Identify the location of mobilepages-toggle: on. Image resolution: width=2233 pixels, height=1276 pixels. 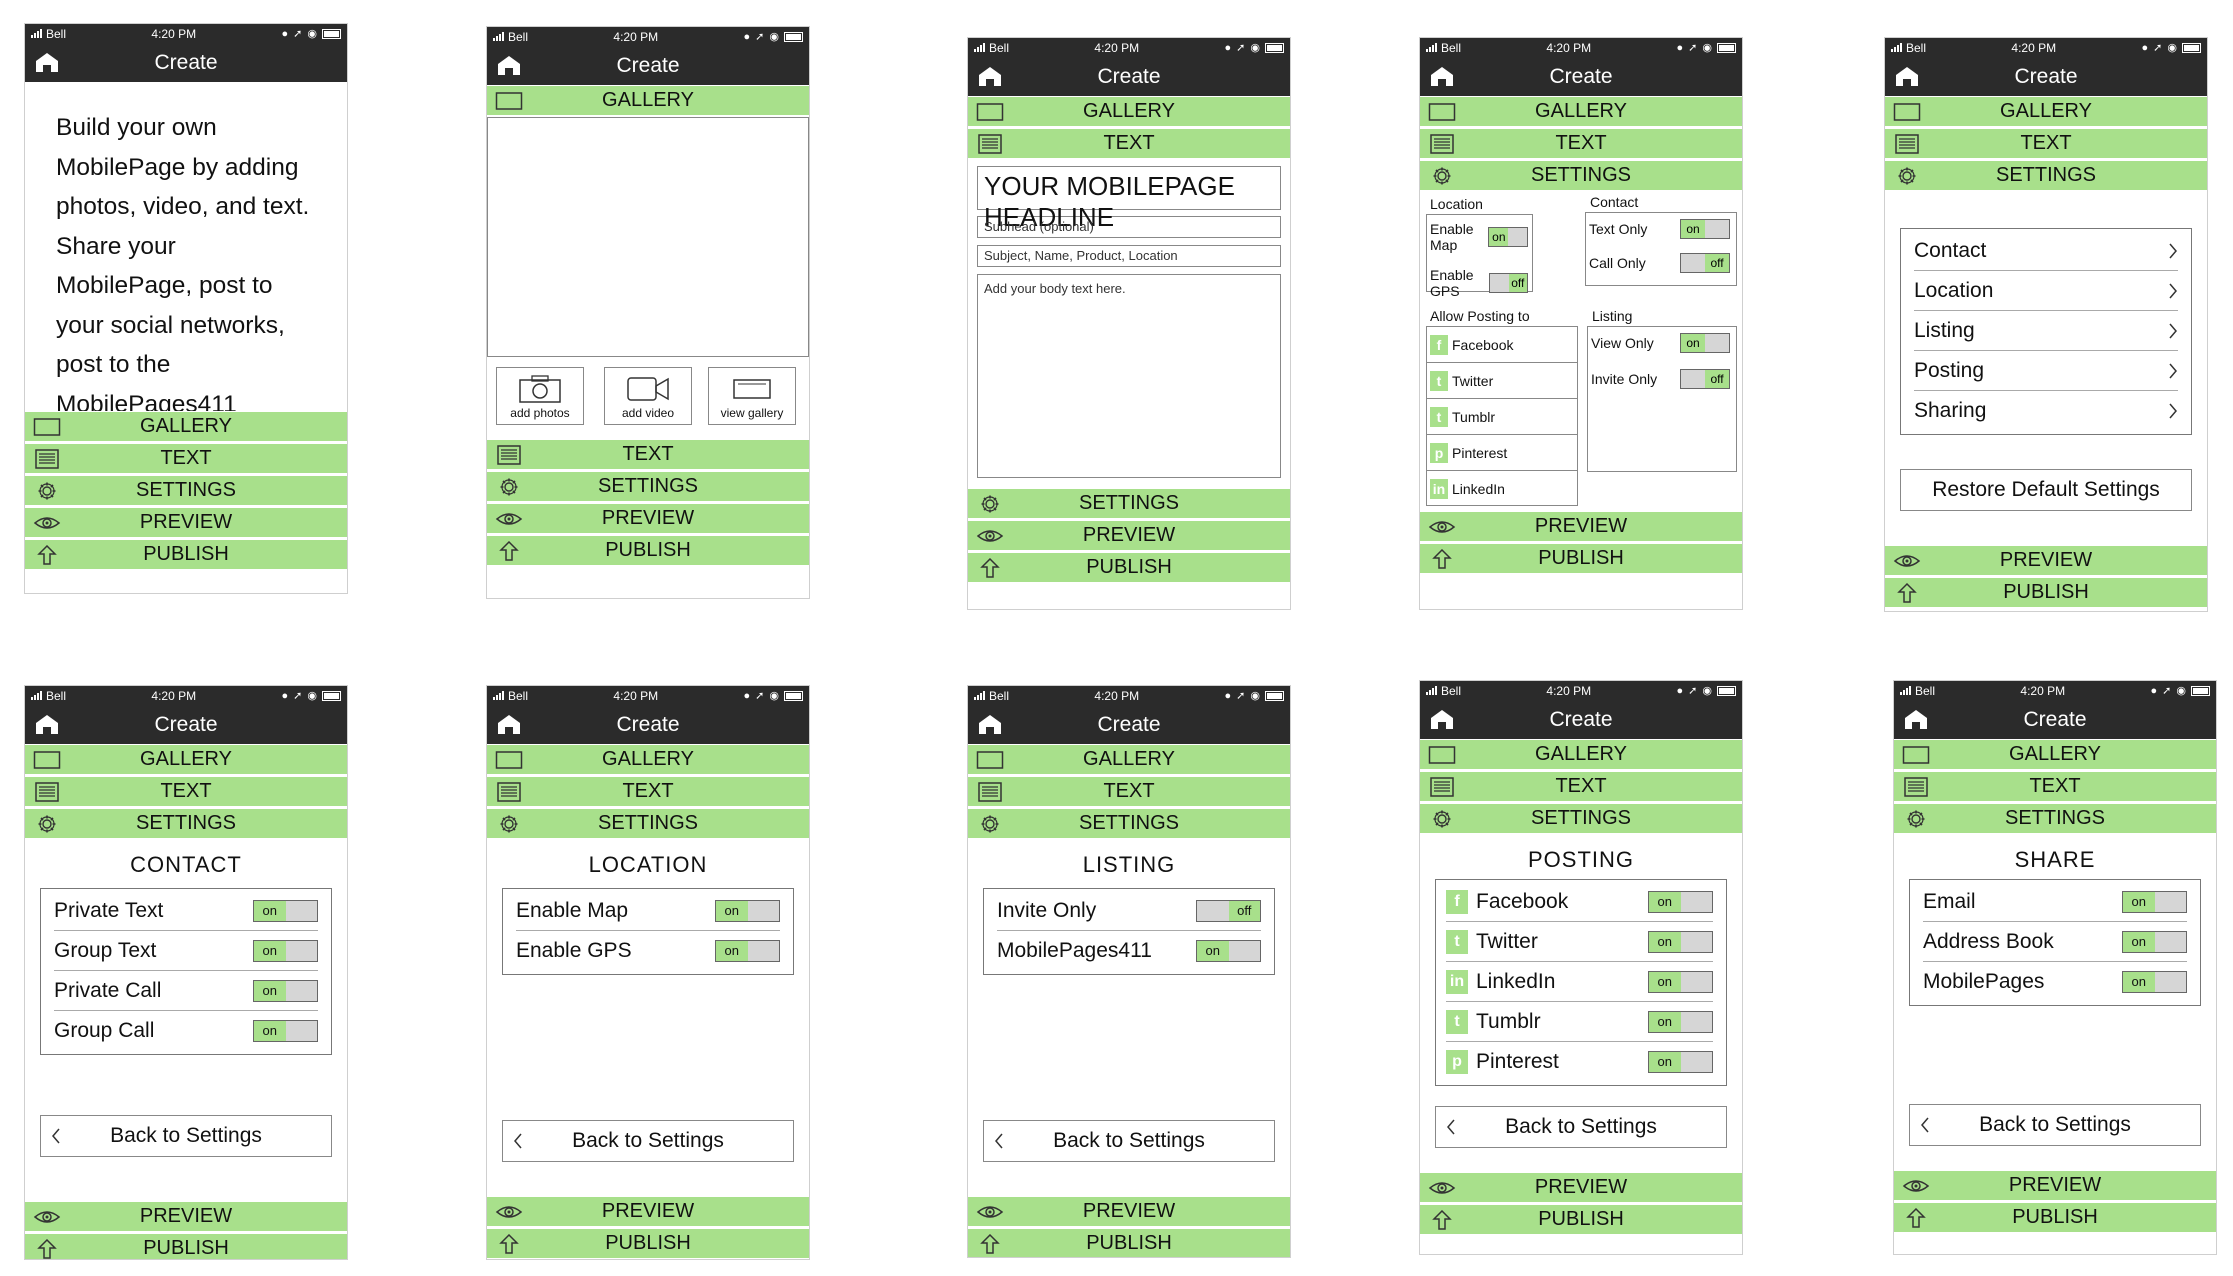
(2154, 981).